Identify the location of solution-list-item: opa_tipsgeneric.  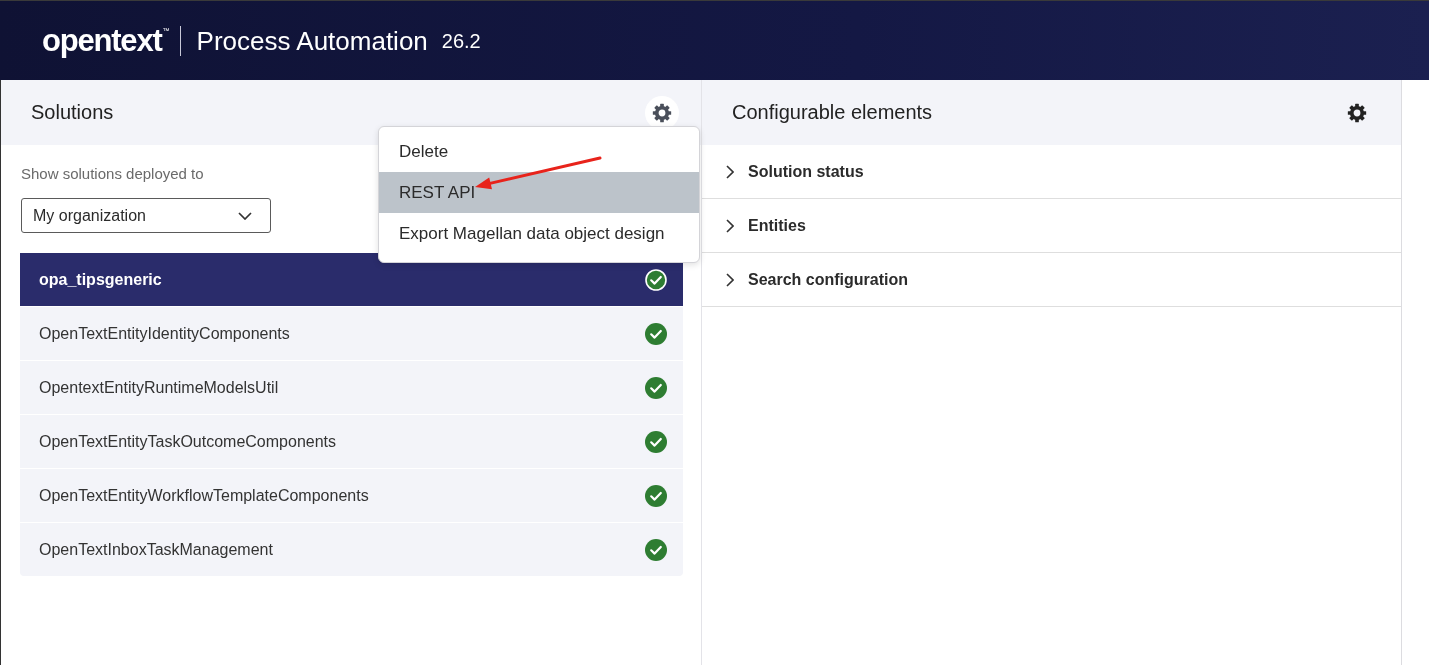
(351, 279).